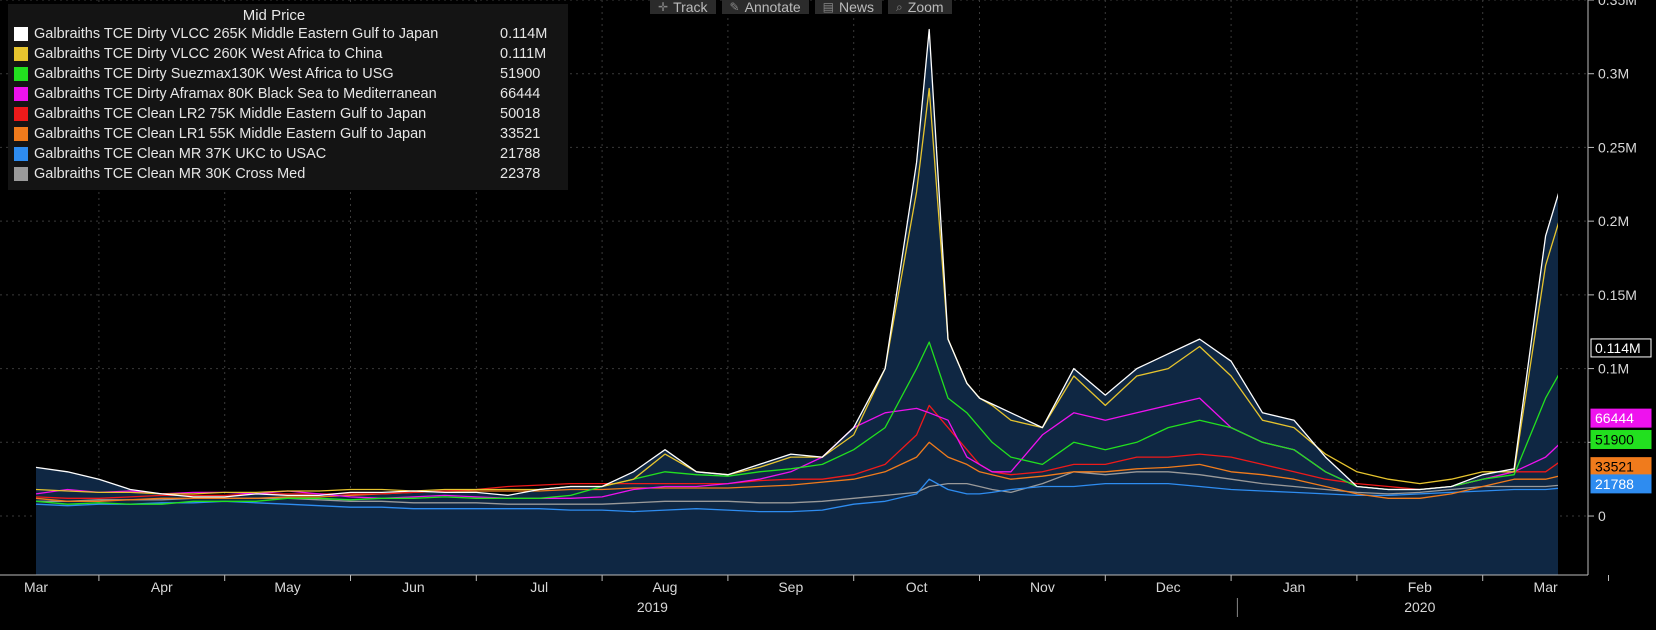 This screenshot has width=1656, height=630. I want to click on last-value-tag-text: 66444, so click(1614, 418).